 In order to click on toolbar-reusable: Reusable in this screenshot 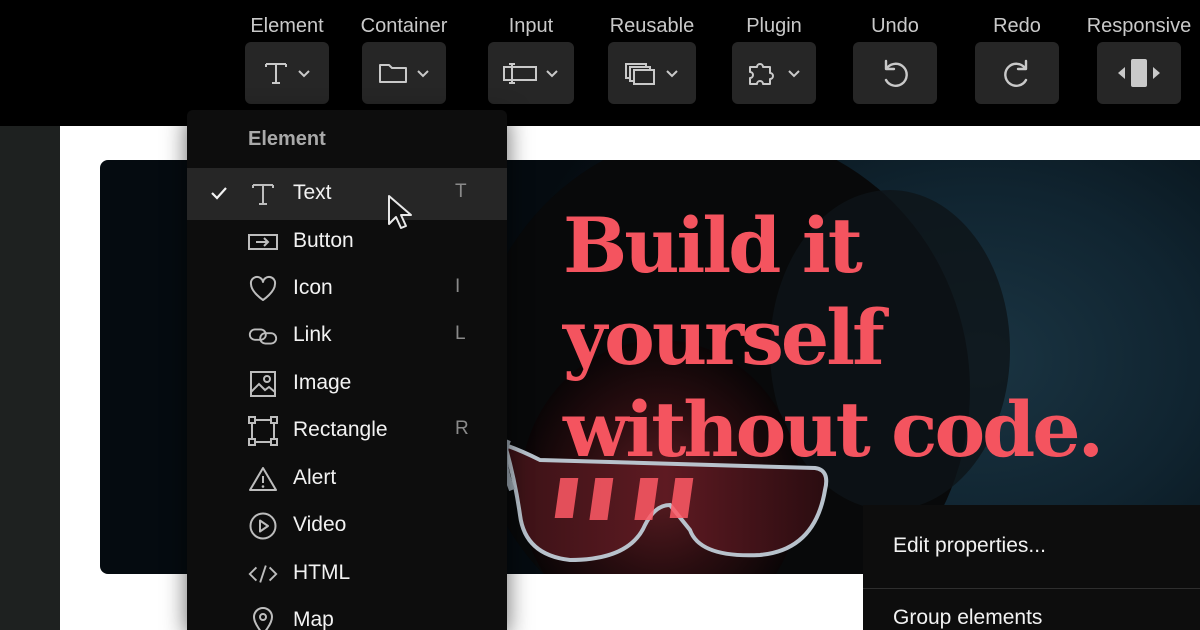, I will do `click(652, 58)`.